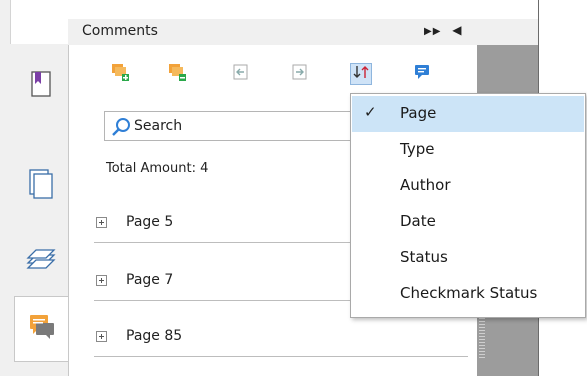 The width and height of the screenshot is (587, 376). Describe the element at coordinates (432, 31) in the screenshot. I see `expand-panel-icon: ▶▶` at that location.